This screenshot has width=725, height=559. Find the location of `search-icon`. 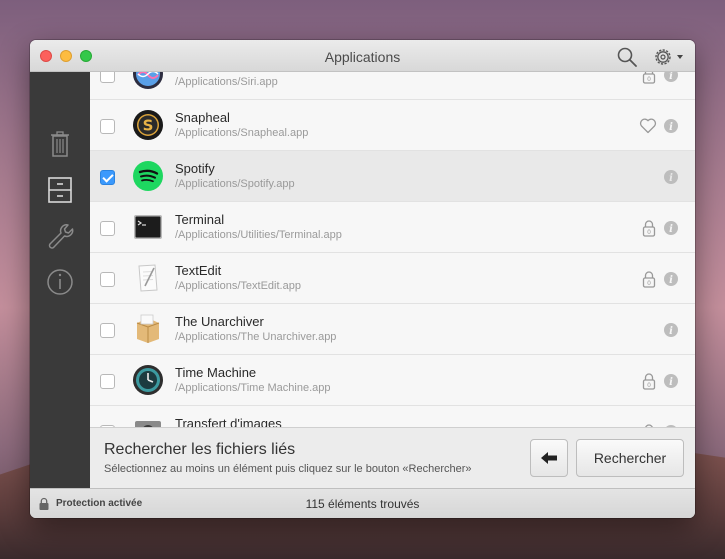

search-icon is located at coordinates (627, 57).